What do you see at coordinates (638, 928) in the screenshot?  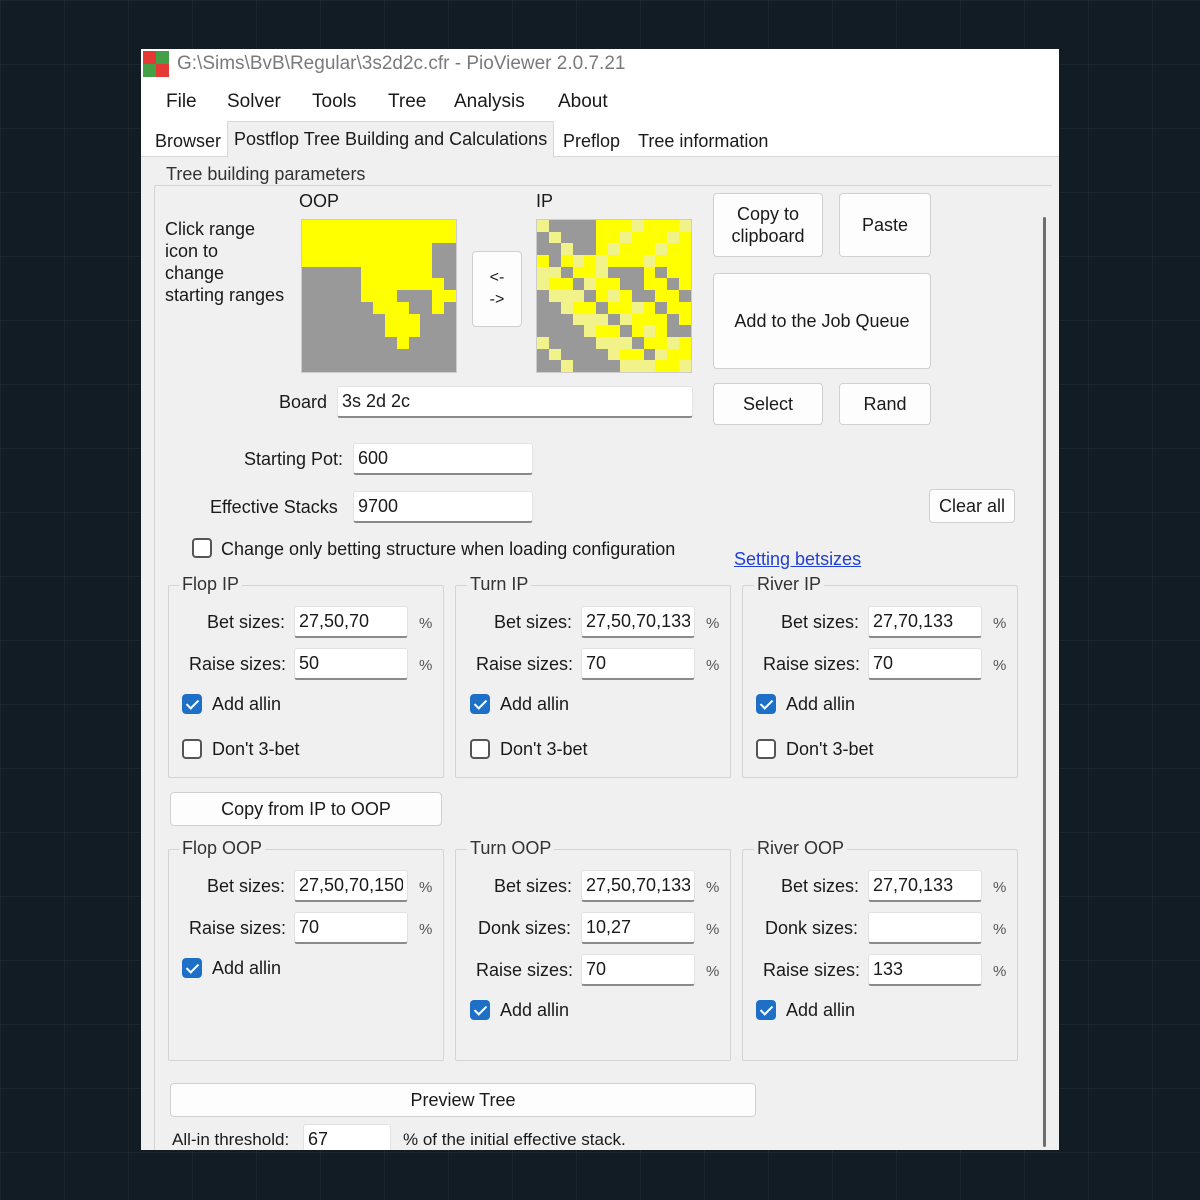 I see `turn-oop-donk-input` at bounding box center [638, 928].